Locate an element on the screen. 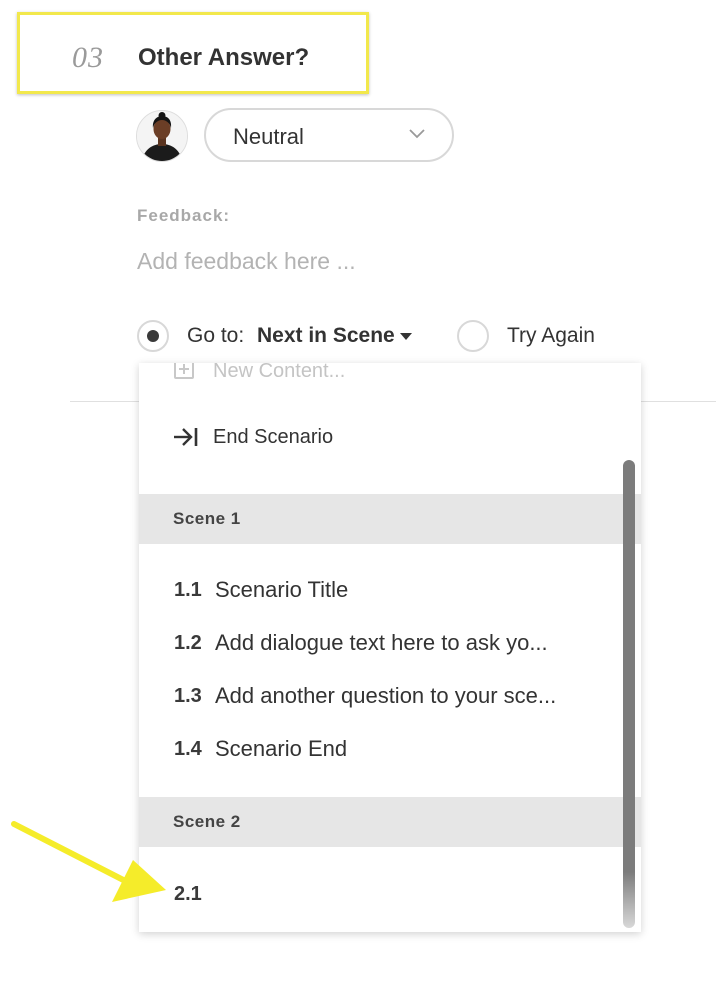 Image resolution: width=716 pixels, height=999 pixels. caret-down-icon is located at coordinates (406, 336).